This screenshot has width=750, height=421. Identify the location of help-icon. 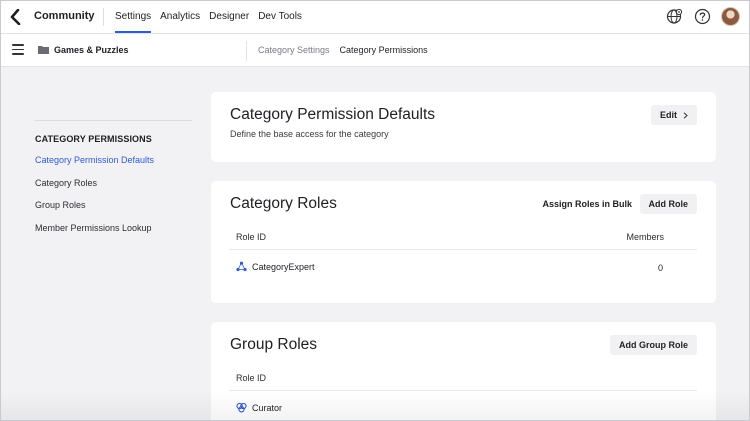
(702, 17).